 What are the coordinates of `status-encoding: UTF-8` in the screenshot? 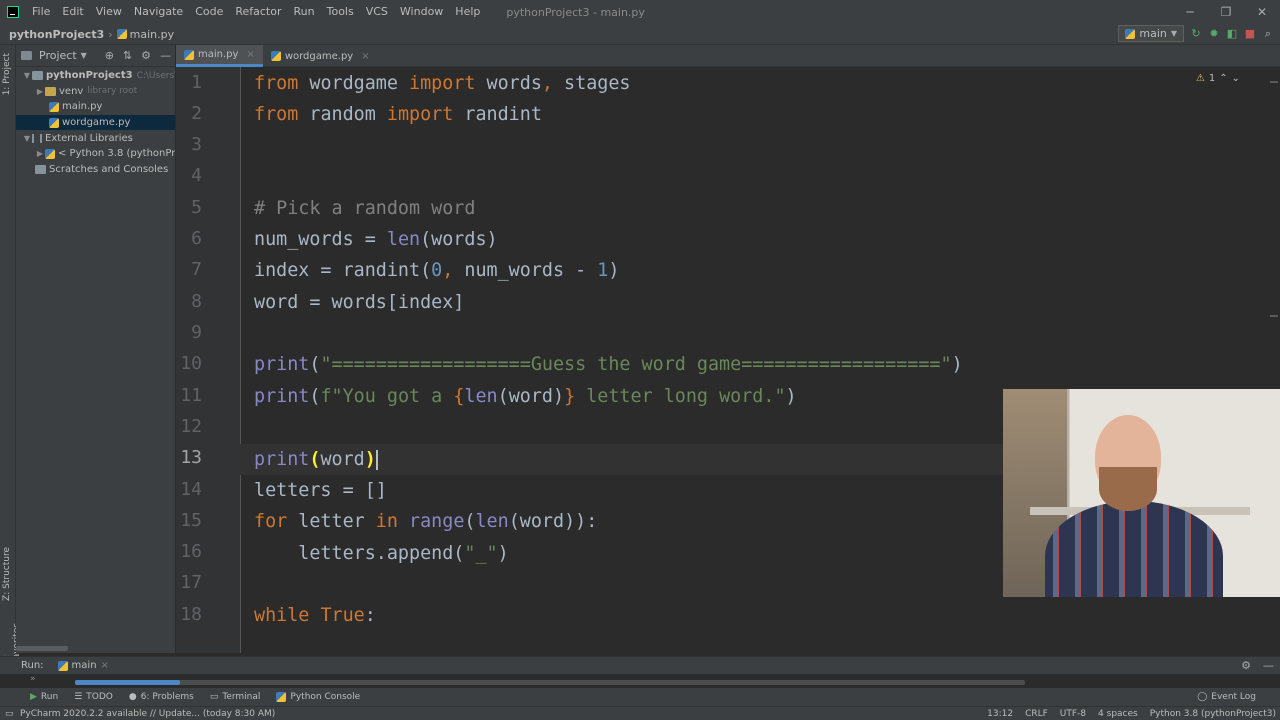 It's located at (1073, 714).